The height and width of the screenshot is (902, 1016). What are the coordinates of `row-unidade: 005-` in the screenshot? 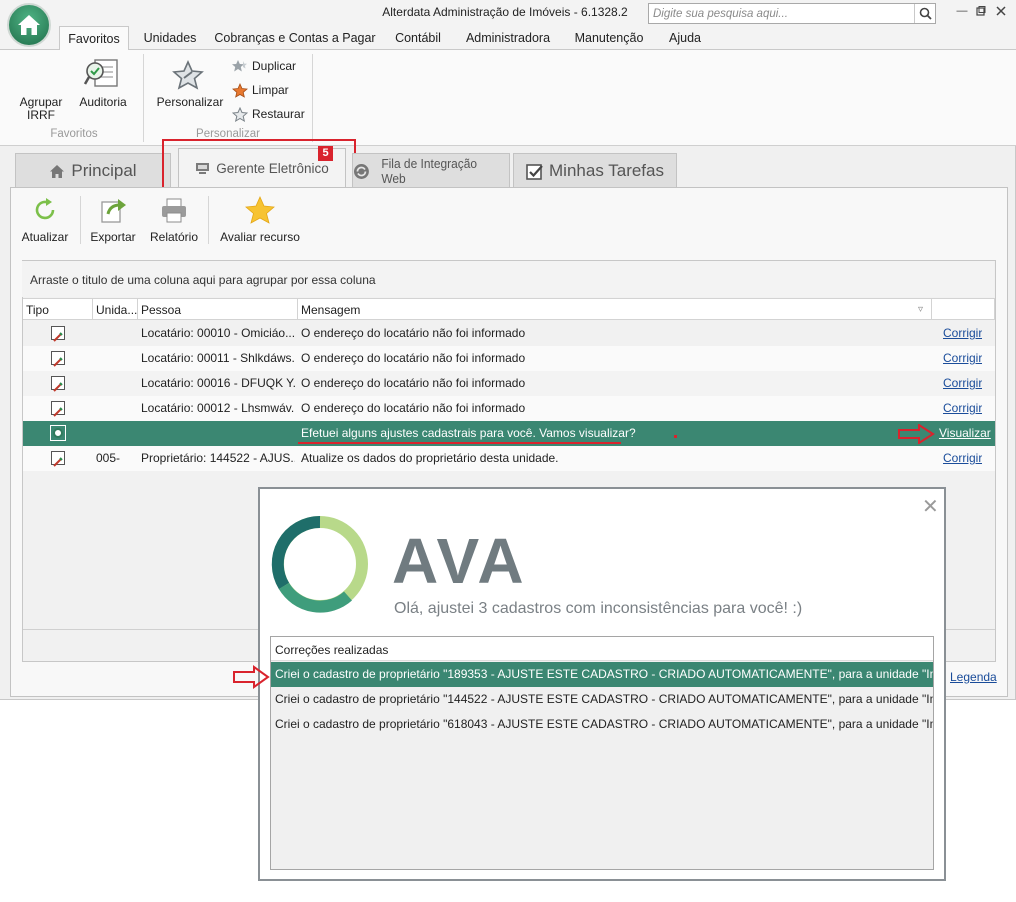 It's located at (108, 458).